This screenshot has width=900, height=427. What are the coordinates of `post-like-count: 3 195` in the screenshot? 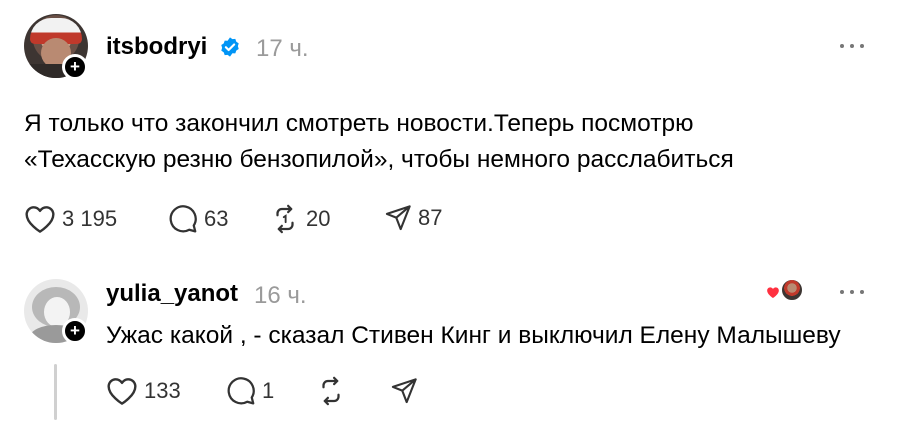 It's located at (90, 218).